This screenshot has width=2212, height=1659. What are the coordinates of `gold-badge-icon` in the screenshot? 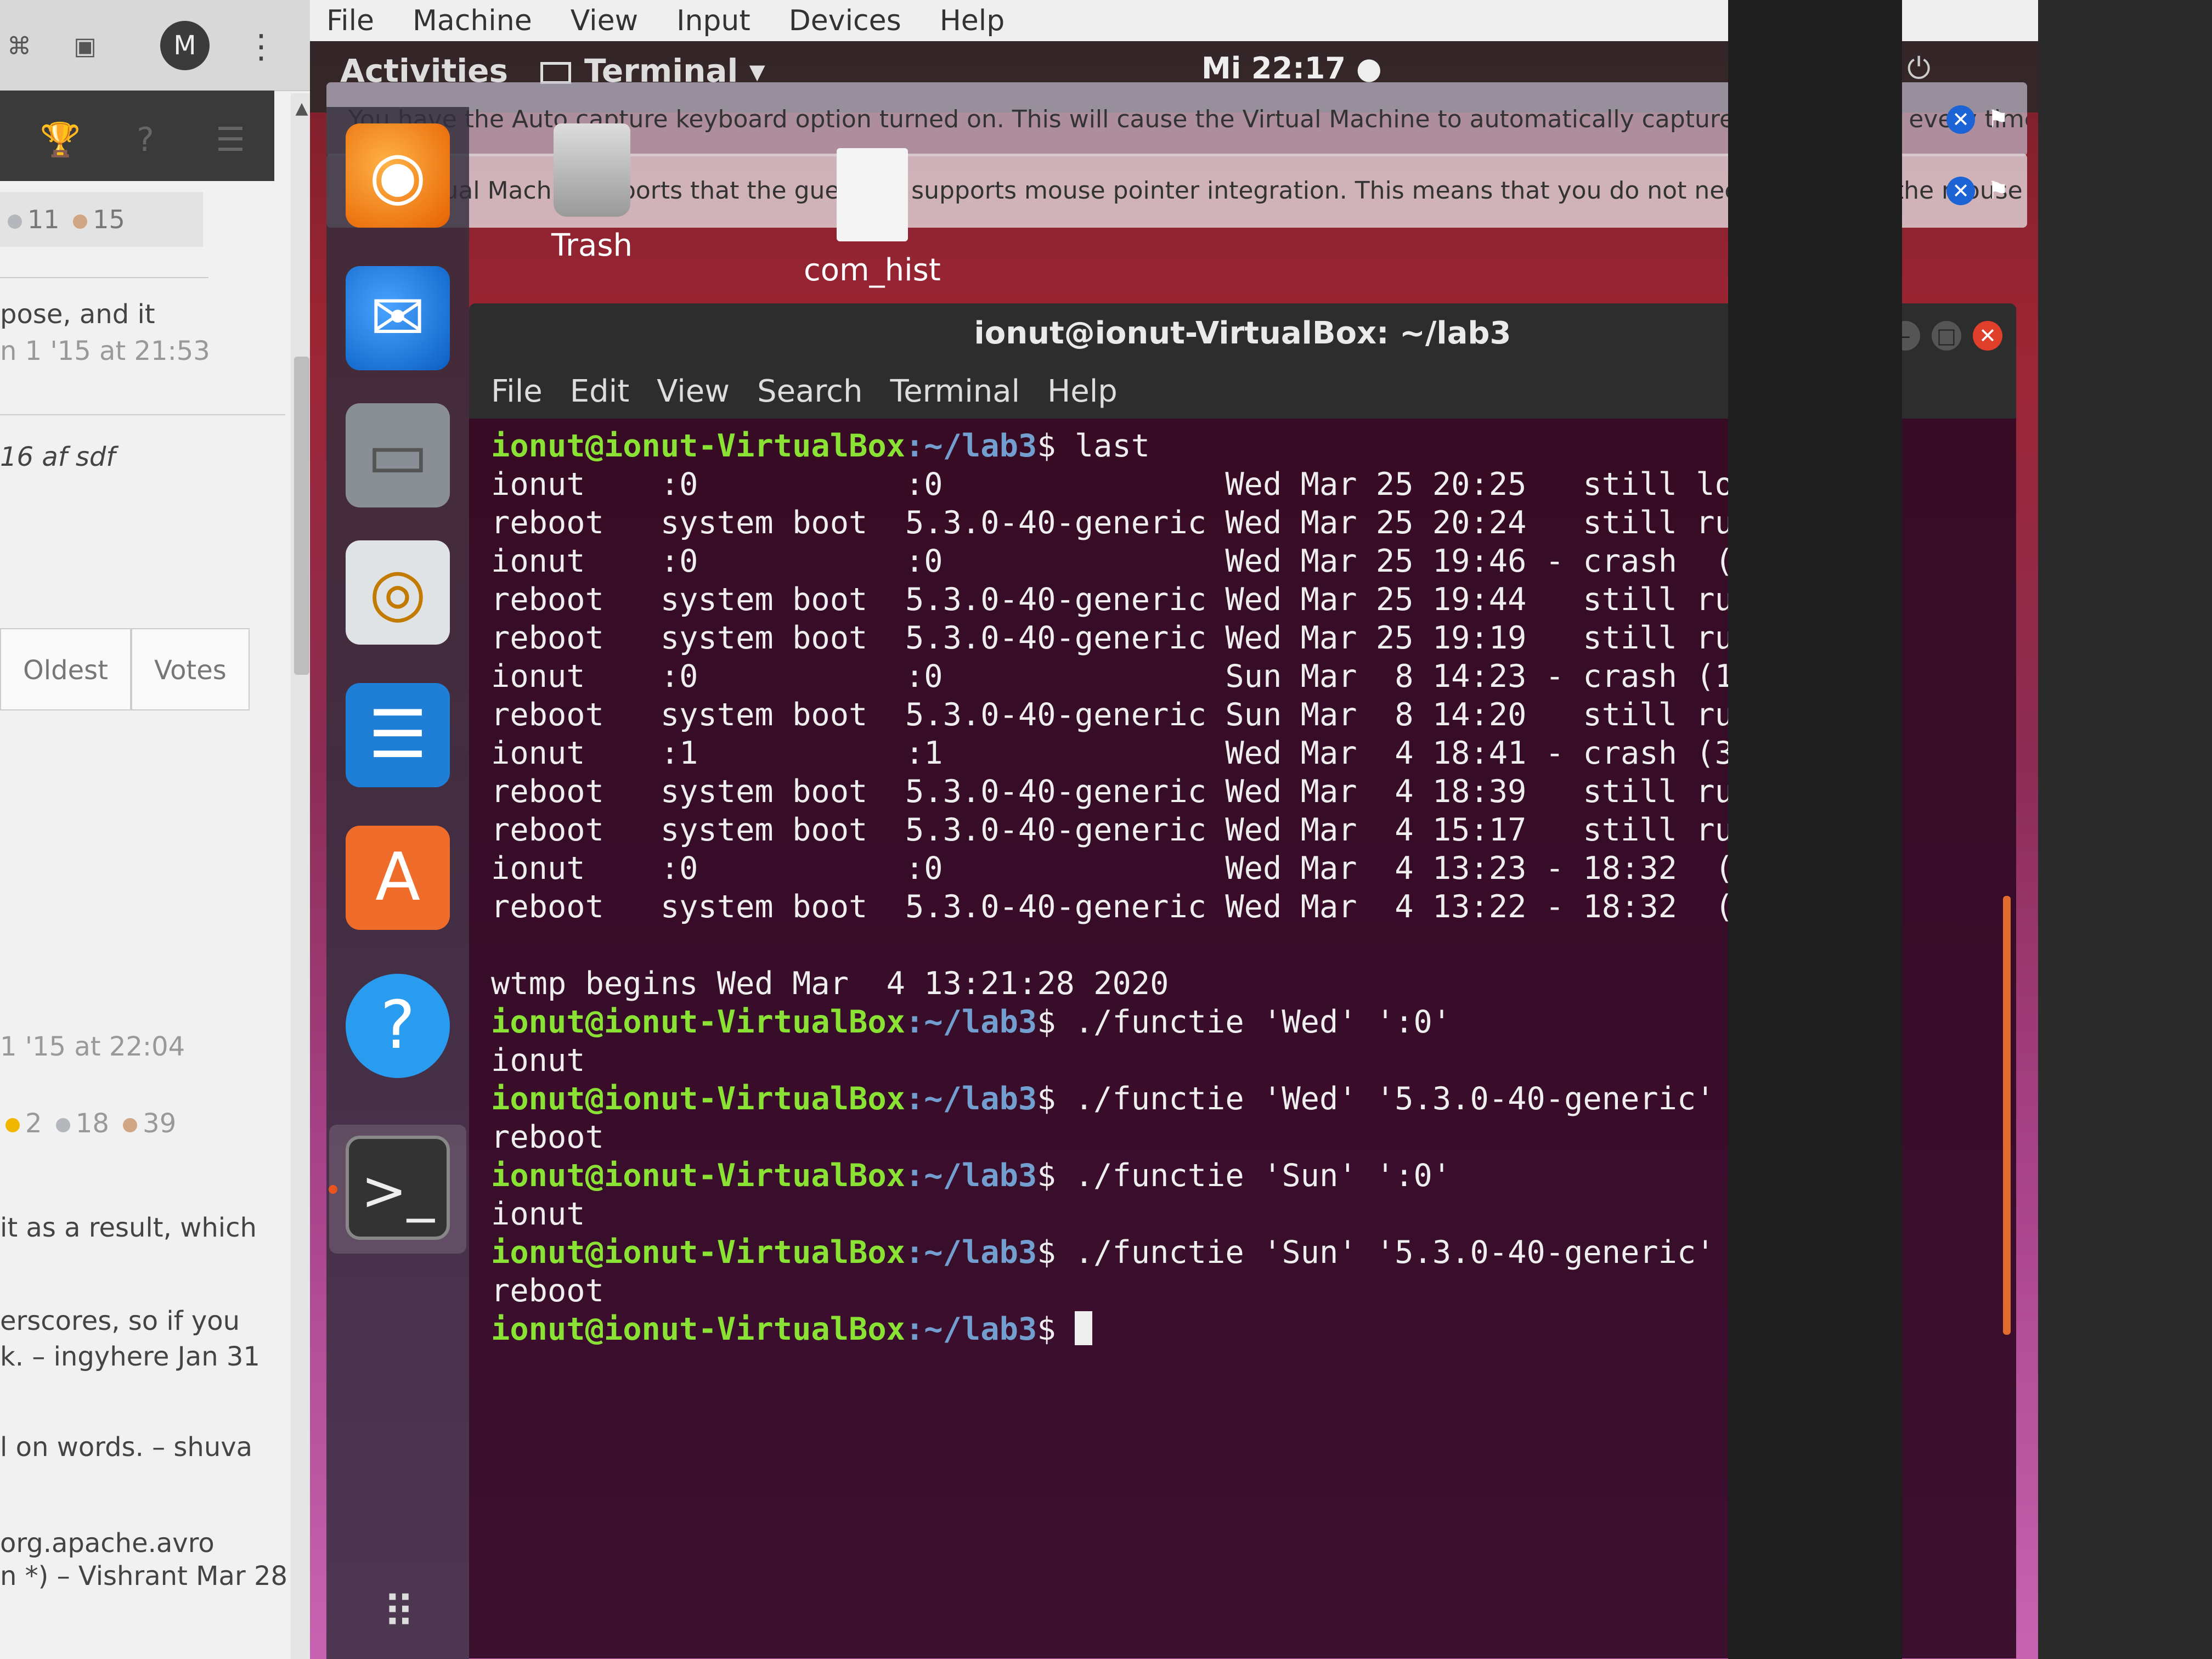 It's located at (13, 1125).